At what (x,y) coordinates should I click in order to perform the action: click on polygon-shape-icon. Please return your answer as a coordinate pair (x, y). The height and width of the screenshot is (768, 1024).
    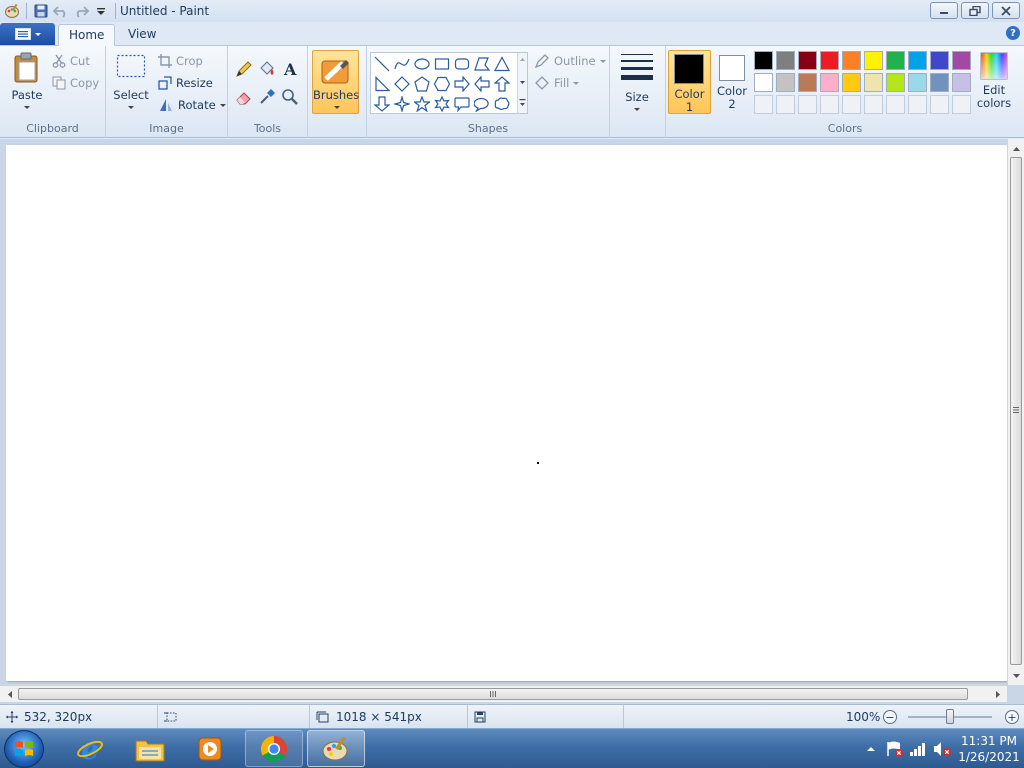
    Looking at the image, I should click on (482, 64).